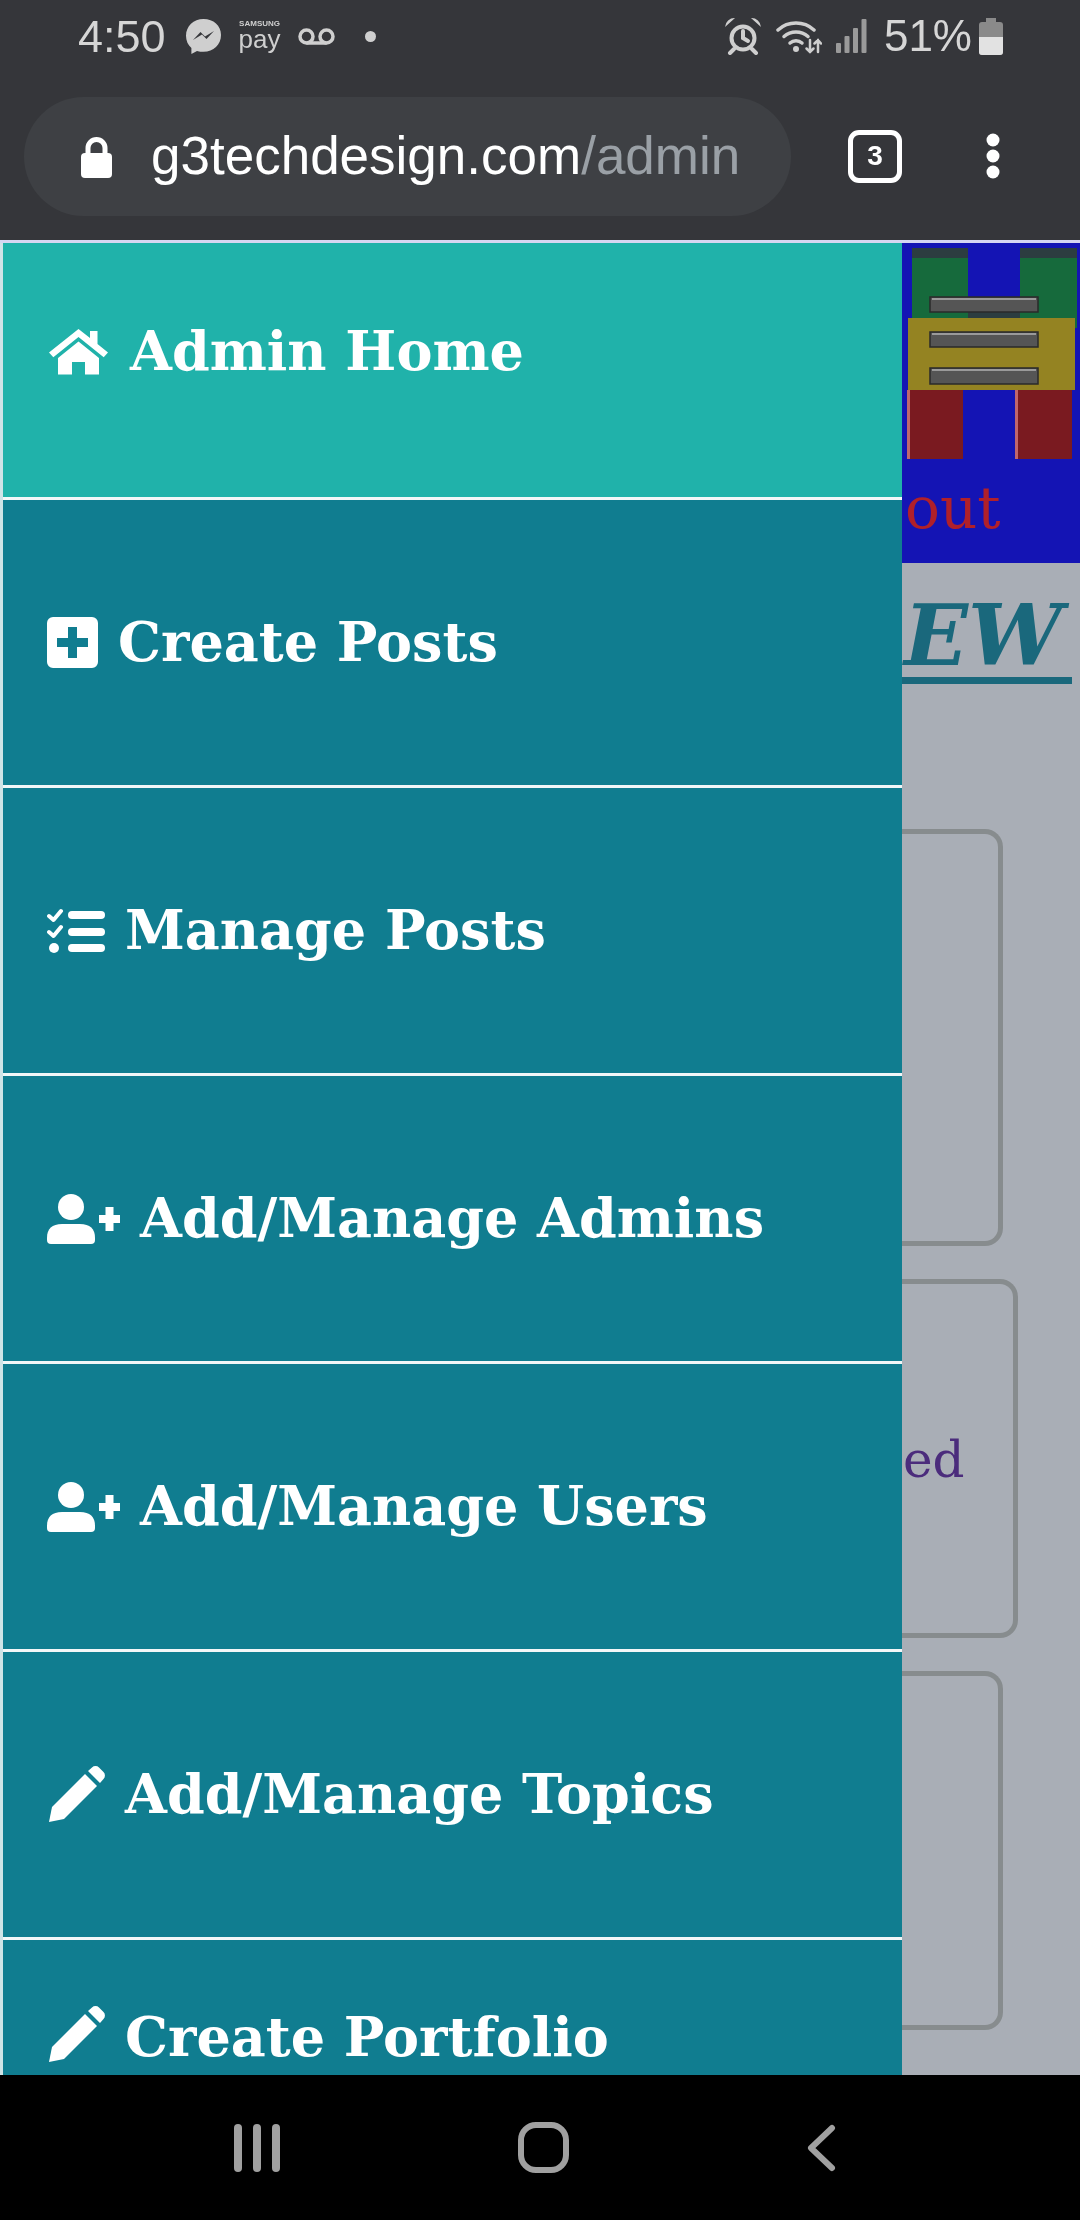  I want to click on battery-percentage: 51%, so click(927, 36).